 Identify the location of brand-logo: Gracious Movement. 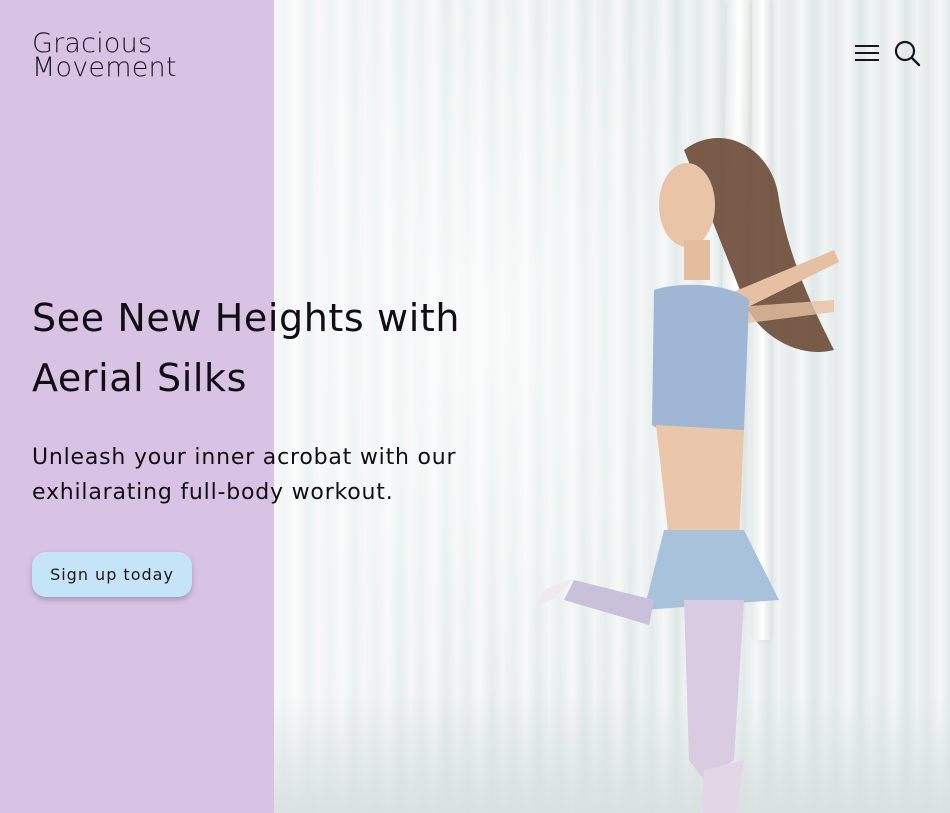
(104, 56).